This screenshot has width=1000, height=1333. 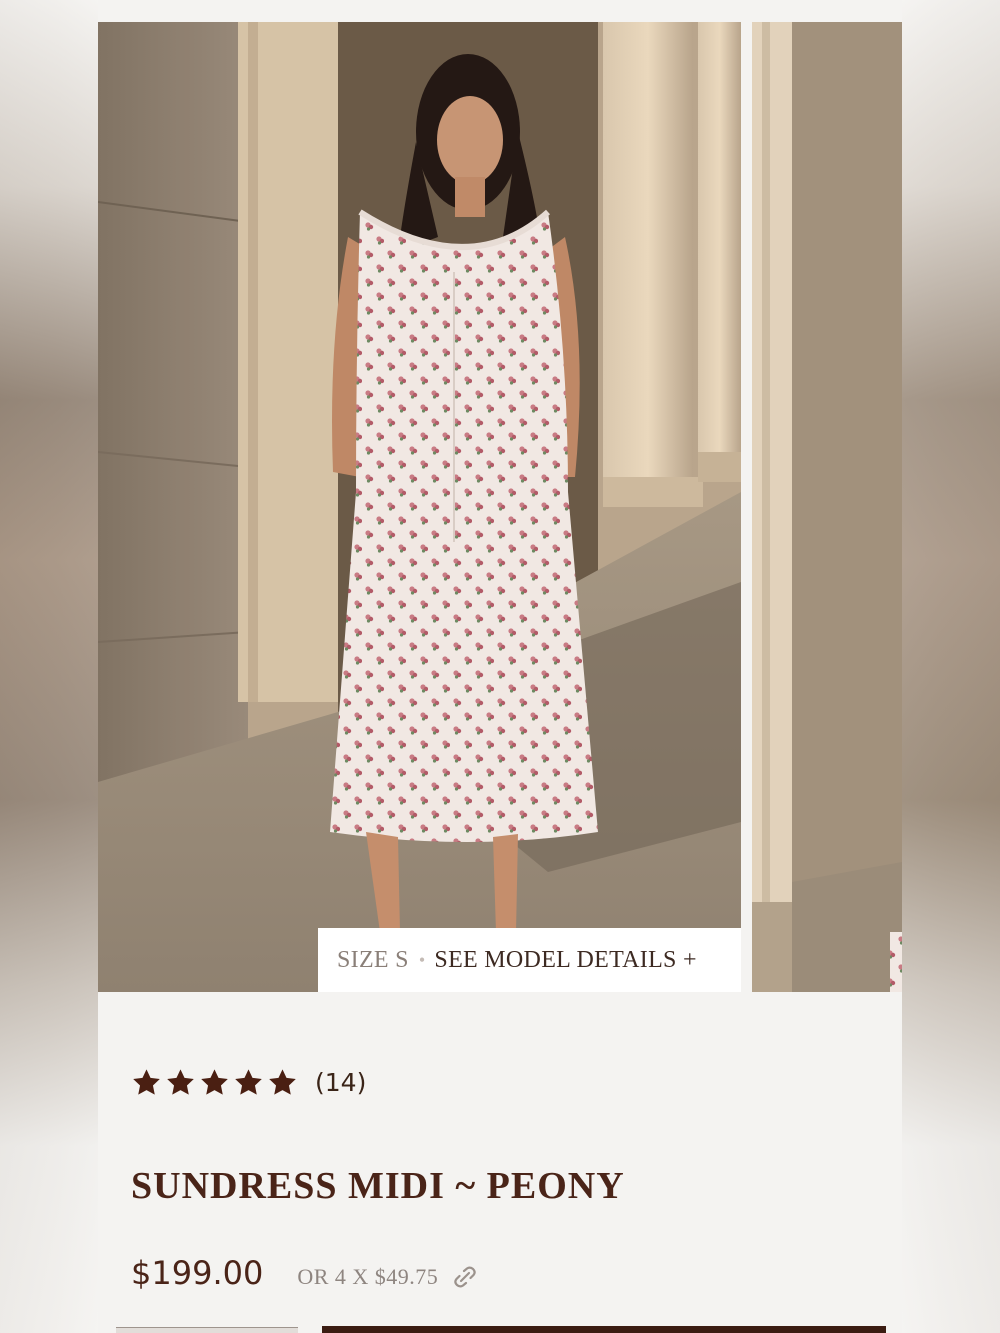 I want to click on price-row: $199.00 OR 4 X $49.75, so click(x=304, y=1273).